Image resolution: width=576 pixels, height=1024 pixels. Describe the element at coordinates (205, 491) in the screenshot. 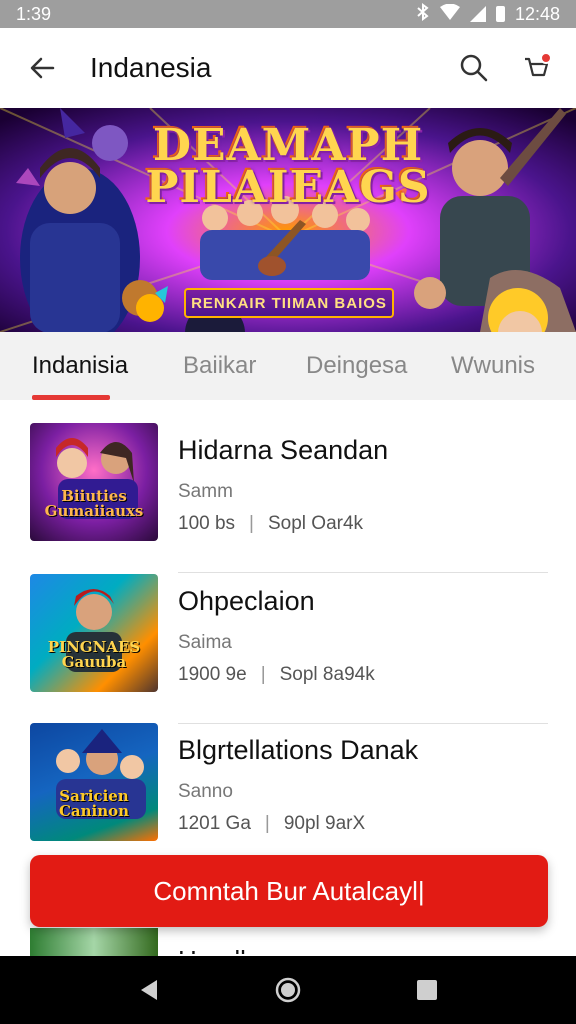

I see `item-subtitle: Samm` at that location.